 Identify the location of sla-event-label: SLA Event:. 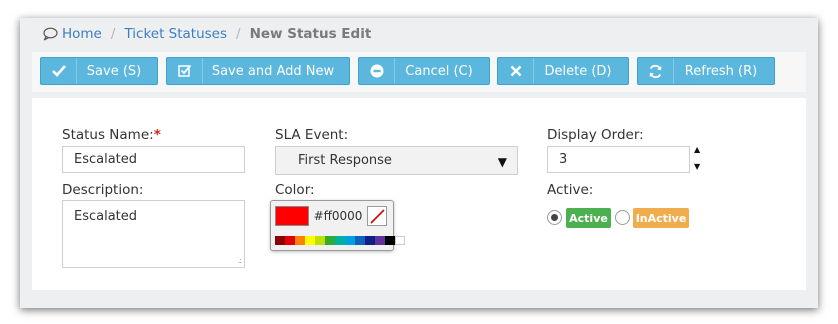
(312, 135).